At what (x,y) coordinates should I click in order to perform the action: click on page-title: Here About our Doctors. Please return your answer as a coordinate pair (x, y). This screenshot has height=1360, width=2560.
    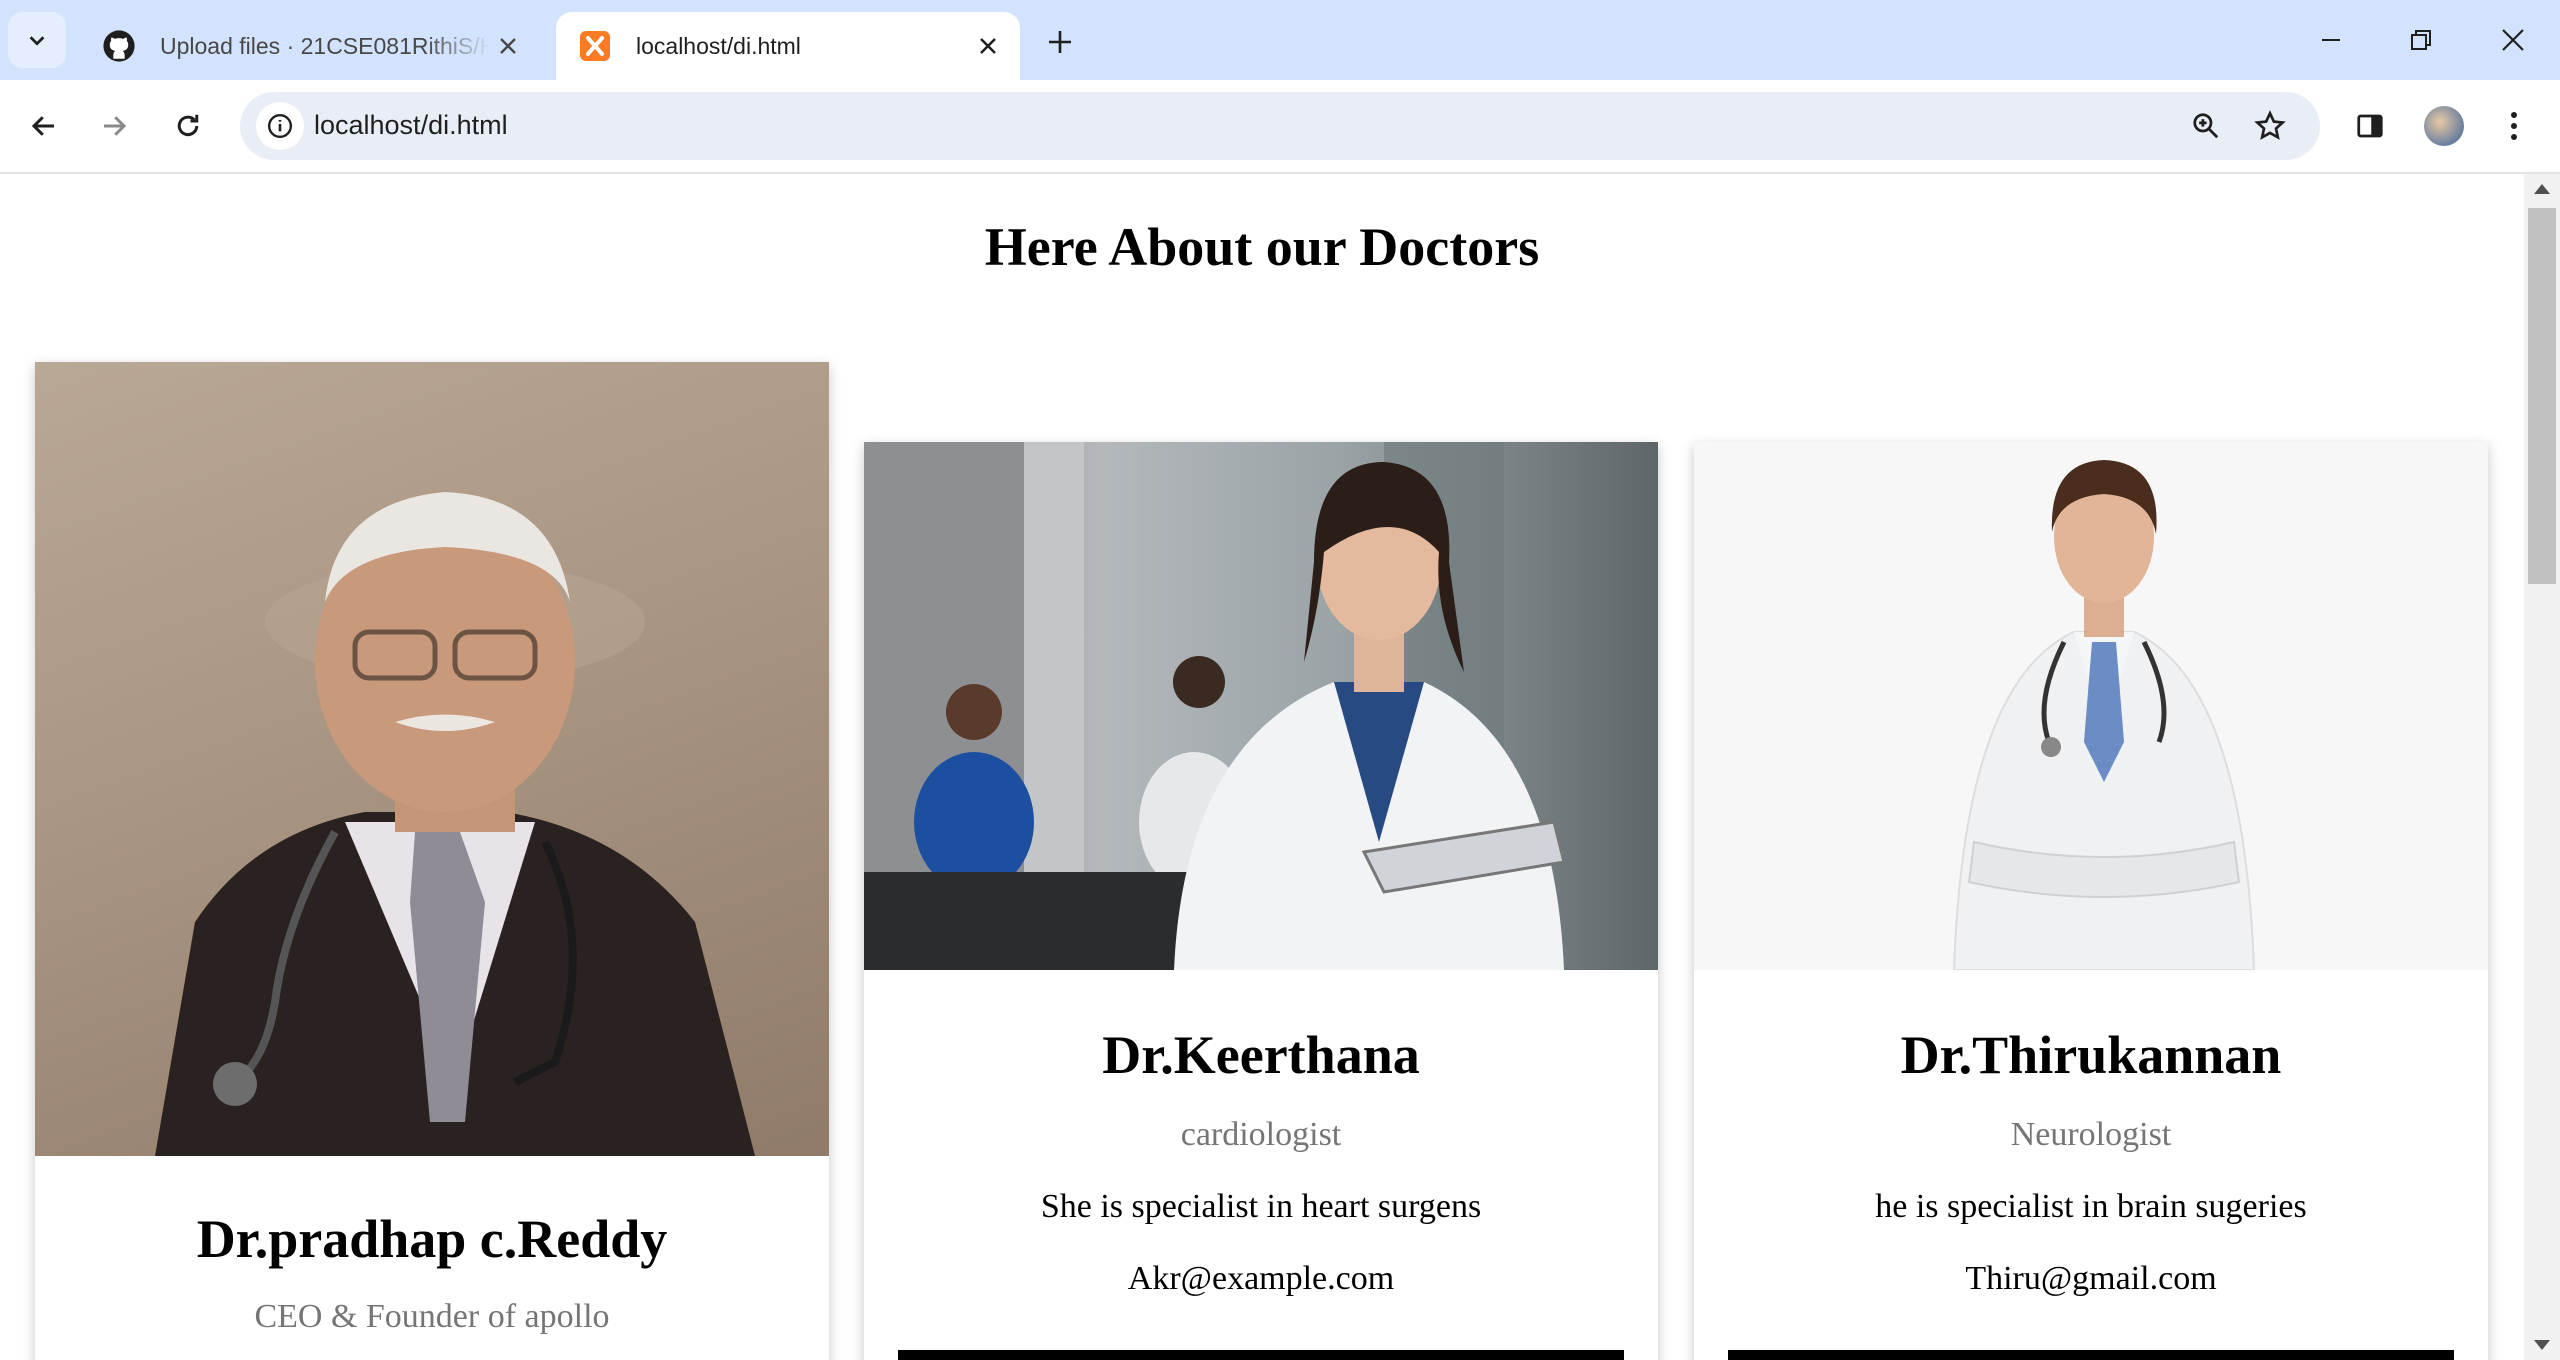
    Looking at the image, I should click on (1262, 247).